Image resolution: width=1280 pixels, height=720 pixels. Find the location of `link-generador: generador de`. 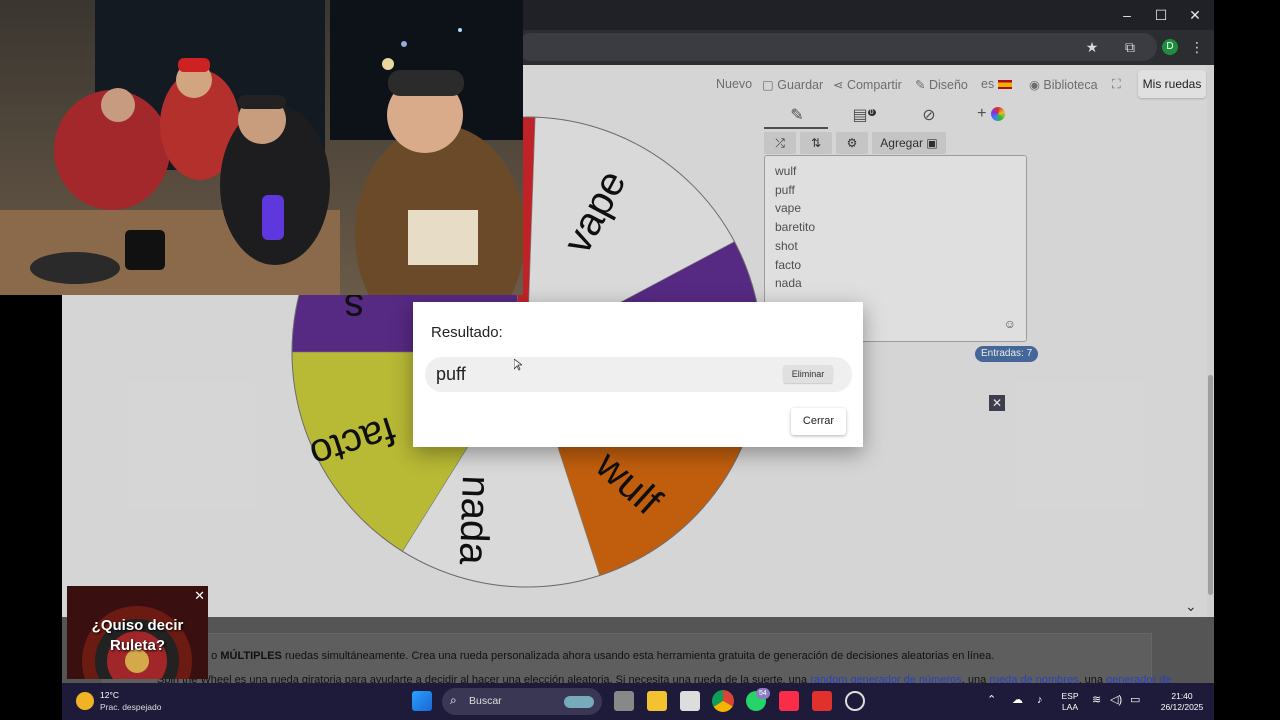

link-generador: generador de is located at coordinates (1138, 678).